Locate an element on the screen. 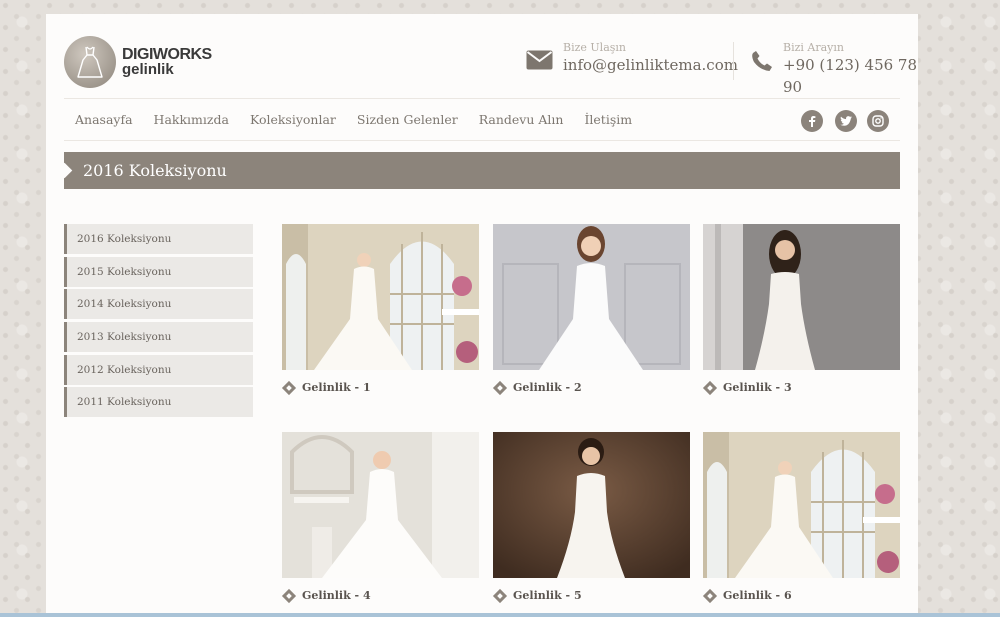 Image resolution: width=1000 pixels, height=617 pixels. nav-item-sizden-gelenler: Sizden Gelenler is located at coordinates (407, 119).